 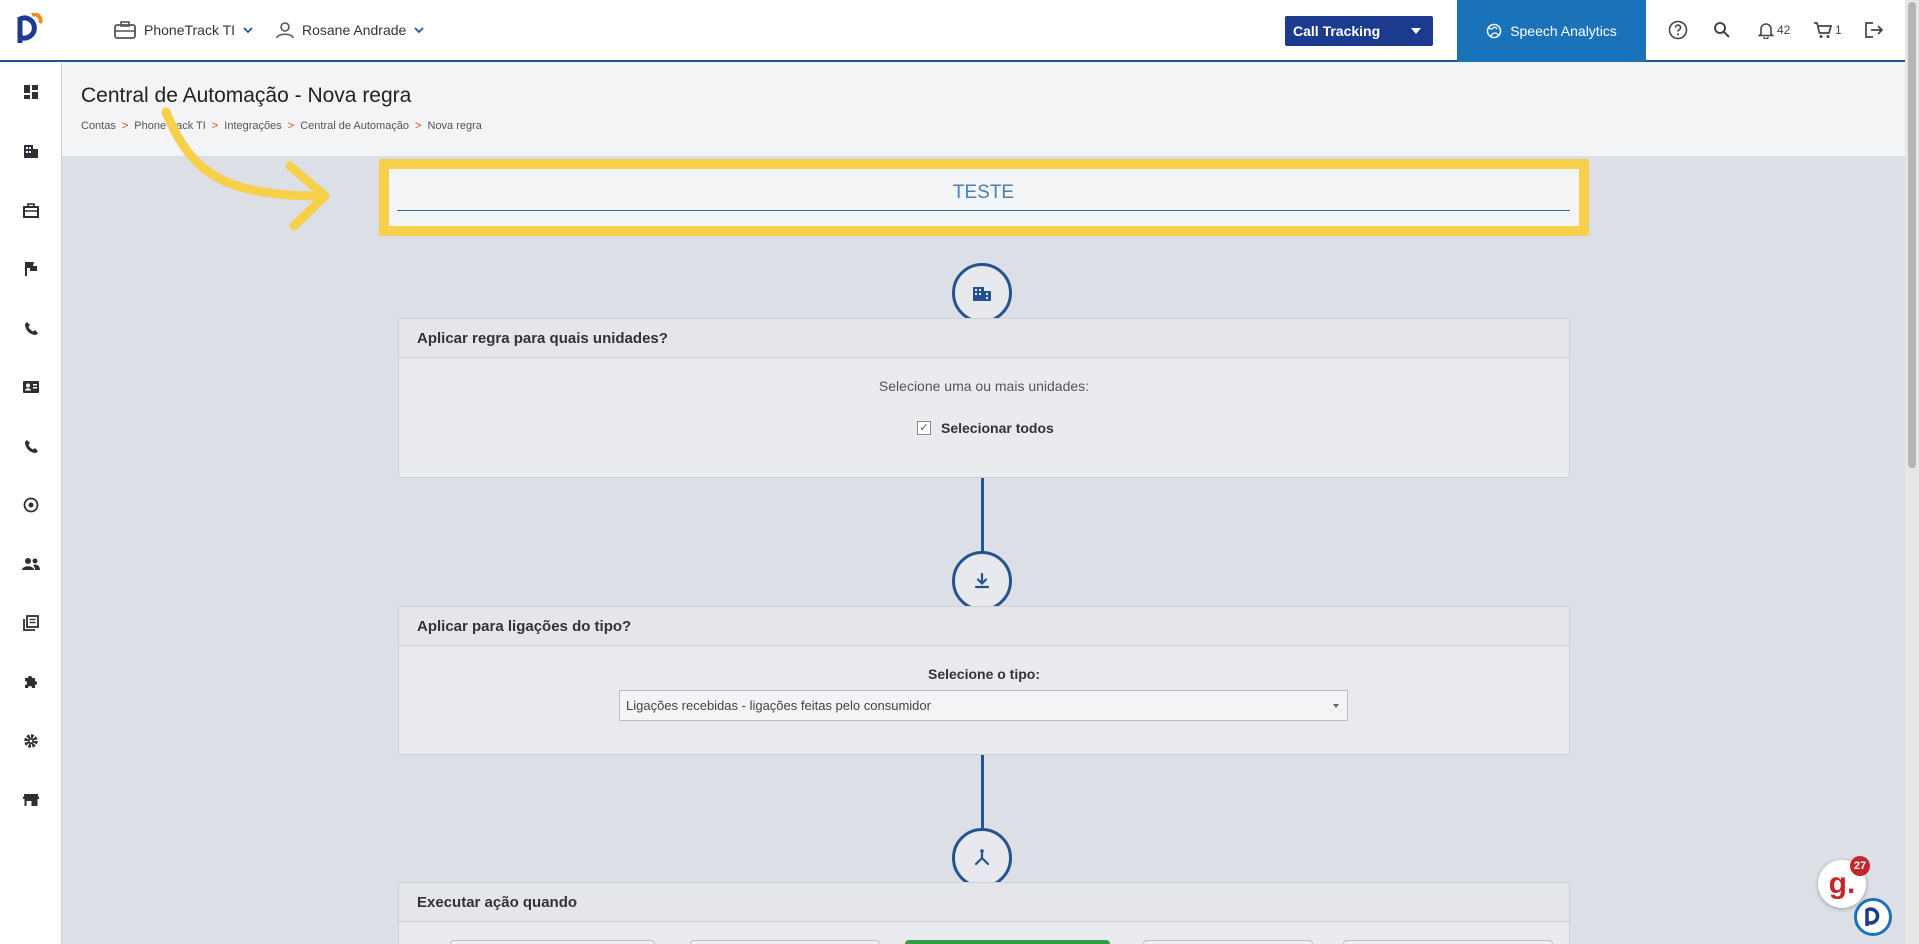 What do you see at coordinates (984, 338) in the screenshot?
I see `units-card-title: Aplicar regra para quais unidades?` at bounding box center [984, 338].